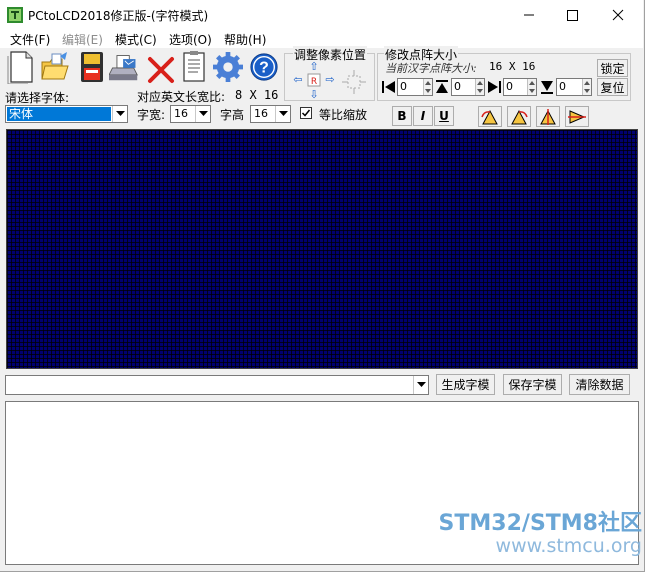 Image resolution: width=645 pixels, height=572 pixels. What do you see at coordinates (118, 16) in the screenshot?
I see `window-title: PCtoLCD2018修正版-(字符模式)` at bounding box center [118, 16].